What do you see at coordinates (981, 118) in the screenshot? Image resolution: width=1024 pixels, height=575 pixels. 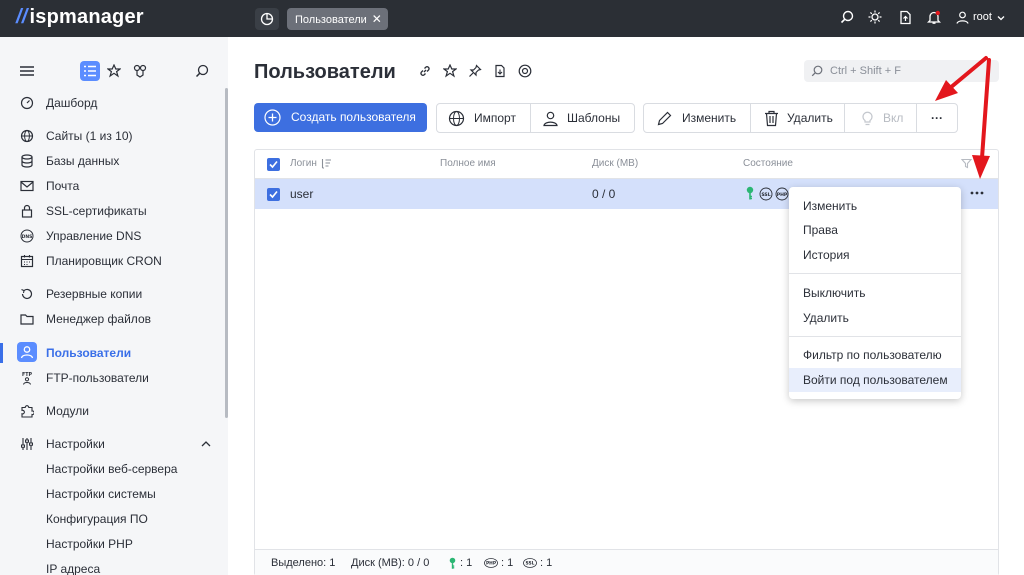 I see `arrow-to-row-more` at bounding box center [981, 118].